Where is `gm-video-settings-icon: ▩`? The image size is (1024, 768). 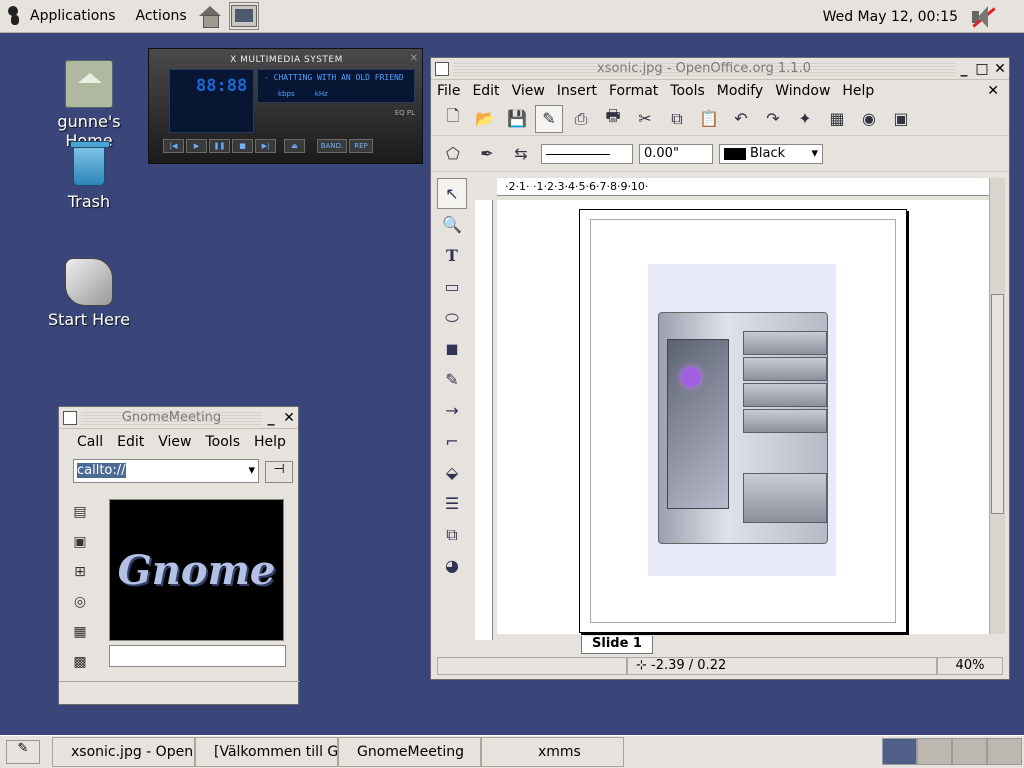
gm-video-settings-icon: ▩ is located at coordinates (80, 662).